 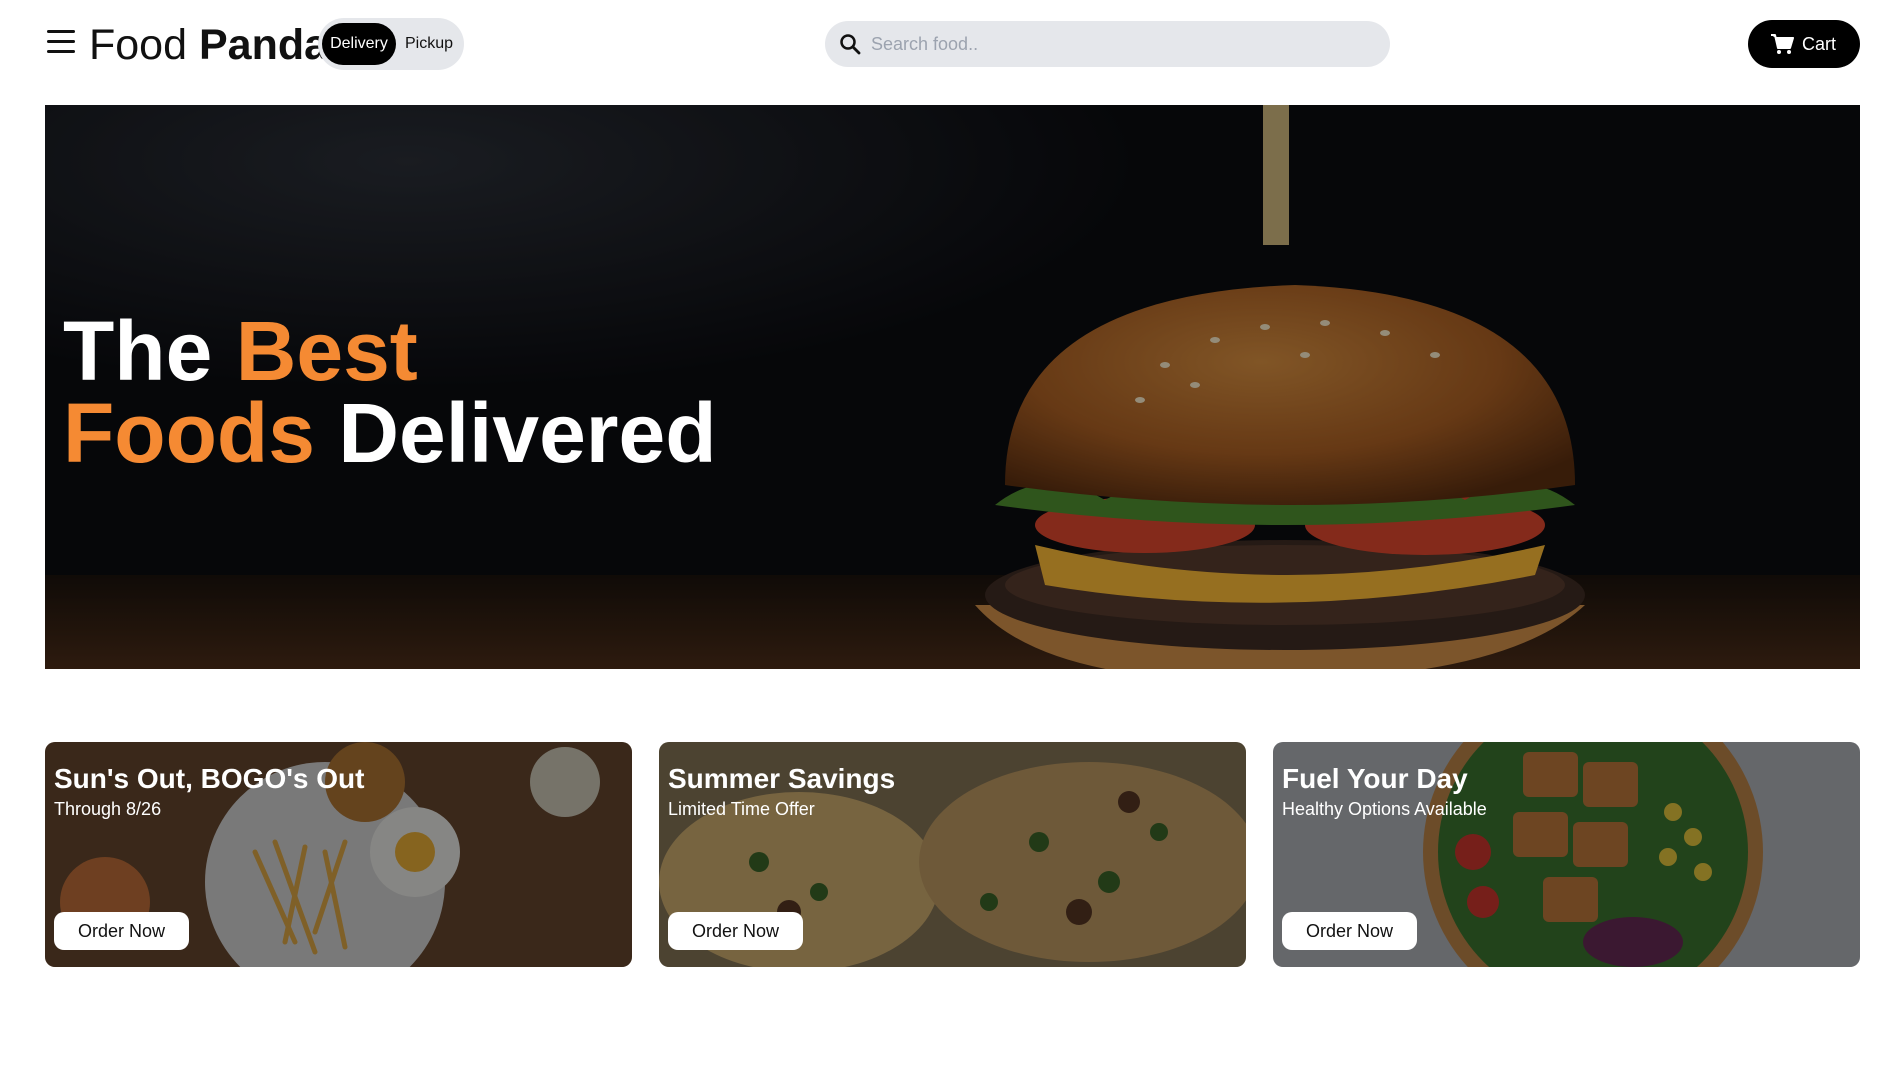 I want to click on pickup-button: Pickup, so click(x=429, y=44).